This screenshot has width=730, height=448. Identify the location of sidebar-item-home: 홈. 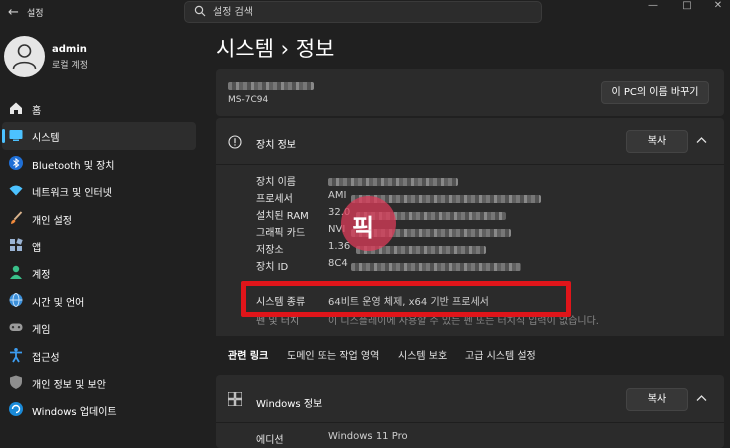
(99, 108).